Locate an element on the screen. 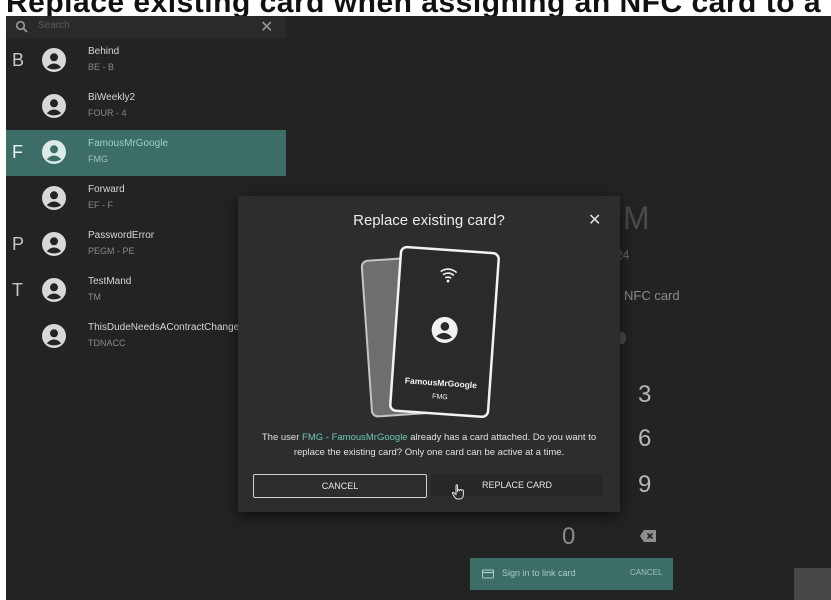  dialog-title: Replace existing card? is located at coordinates (429, 220).